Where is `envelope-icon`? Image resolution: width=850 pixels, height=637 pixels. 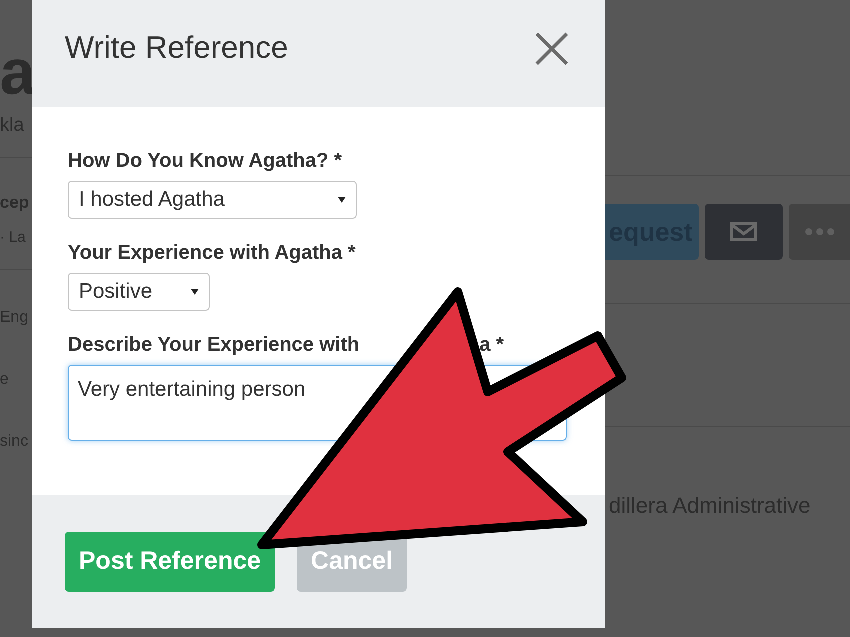
envelope-icon is located at coordinates (744, 232).